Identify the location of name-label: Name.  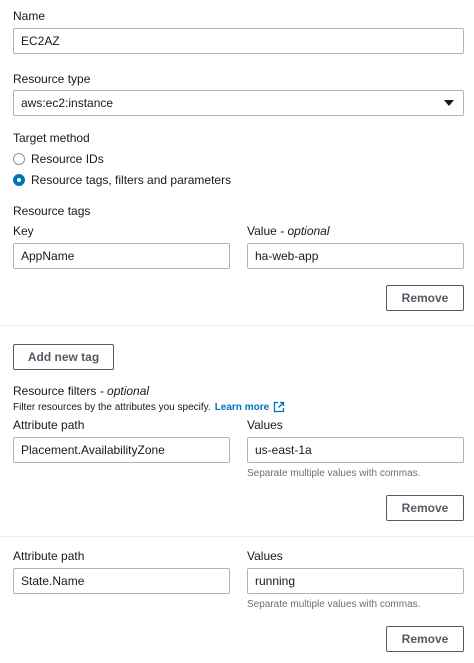
(29, 16).